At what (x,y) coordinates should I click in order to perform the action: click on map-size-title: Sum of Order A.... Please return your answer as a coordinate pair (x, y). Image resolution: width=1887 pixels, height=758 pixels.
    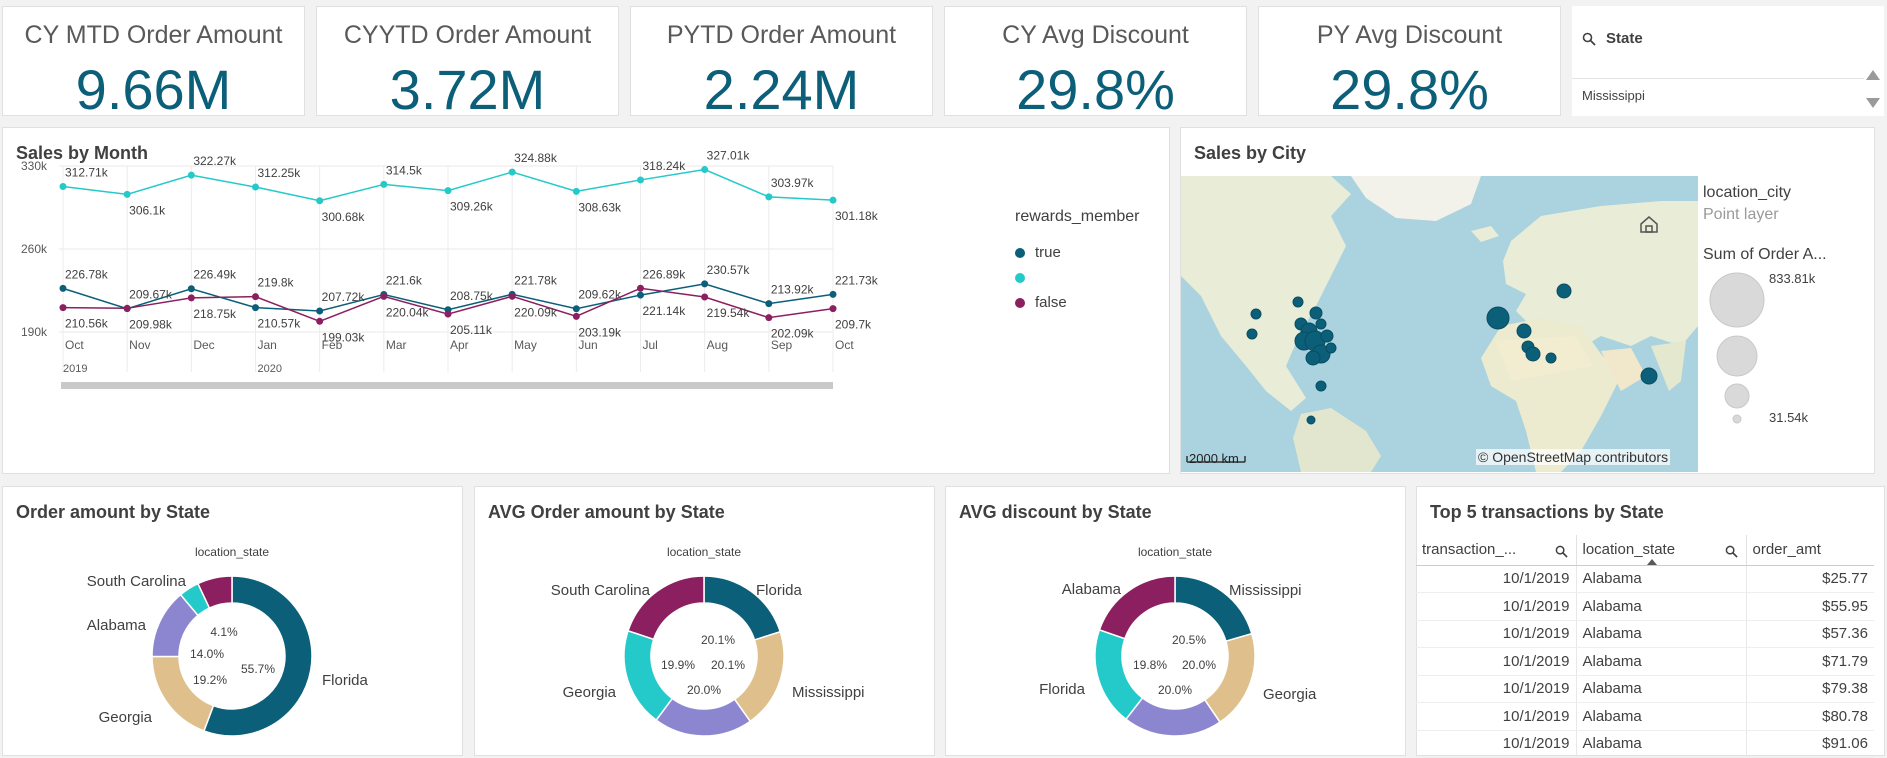
    Looking at the image, I should click on (1765, 254).